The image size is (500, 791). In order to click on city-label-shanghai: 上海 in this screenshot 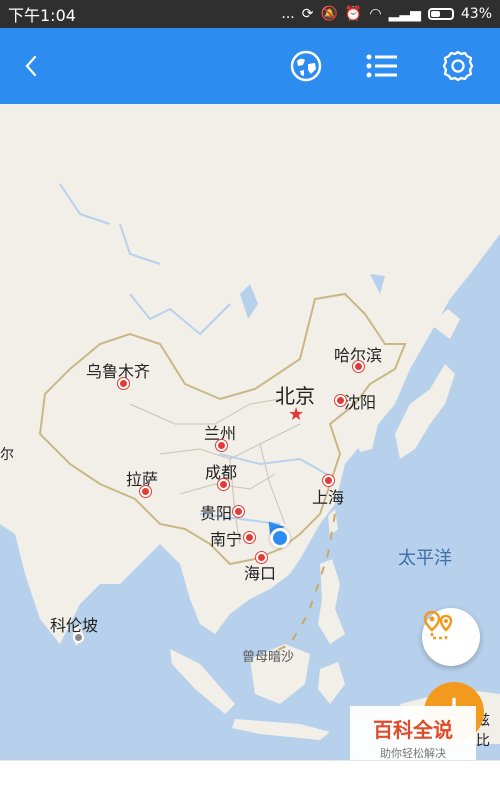, I will do `click(328, 496)`.